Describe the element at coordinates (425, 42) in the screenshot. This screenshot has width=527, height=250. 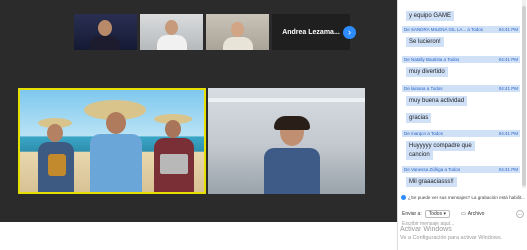
I see `chat-message: Se lucieron!` at that location.